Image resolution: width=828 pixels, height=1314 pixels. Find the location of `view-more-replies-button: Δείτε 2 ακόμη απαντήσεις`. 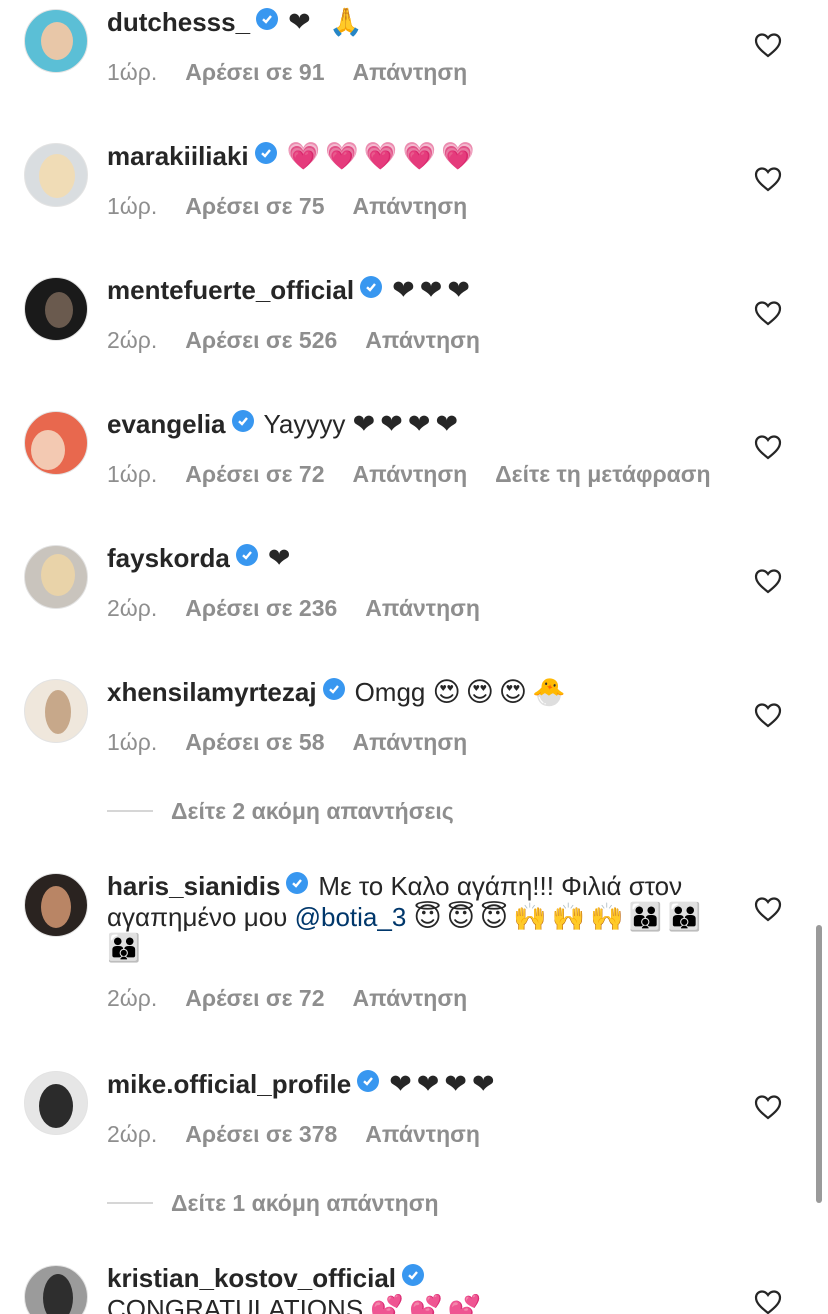

view-more-replies-button: Δείτε 2 ακόμη απαντήσεις is located at coordinates (280, 813).